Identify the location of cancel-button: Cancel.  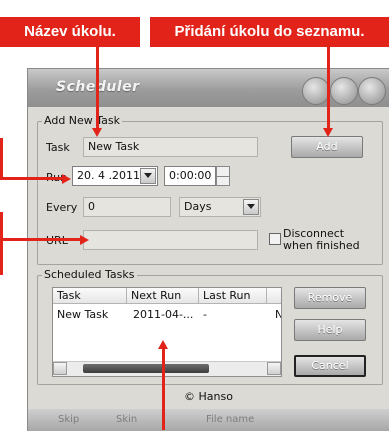
(330, 366).